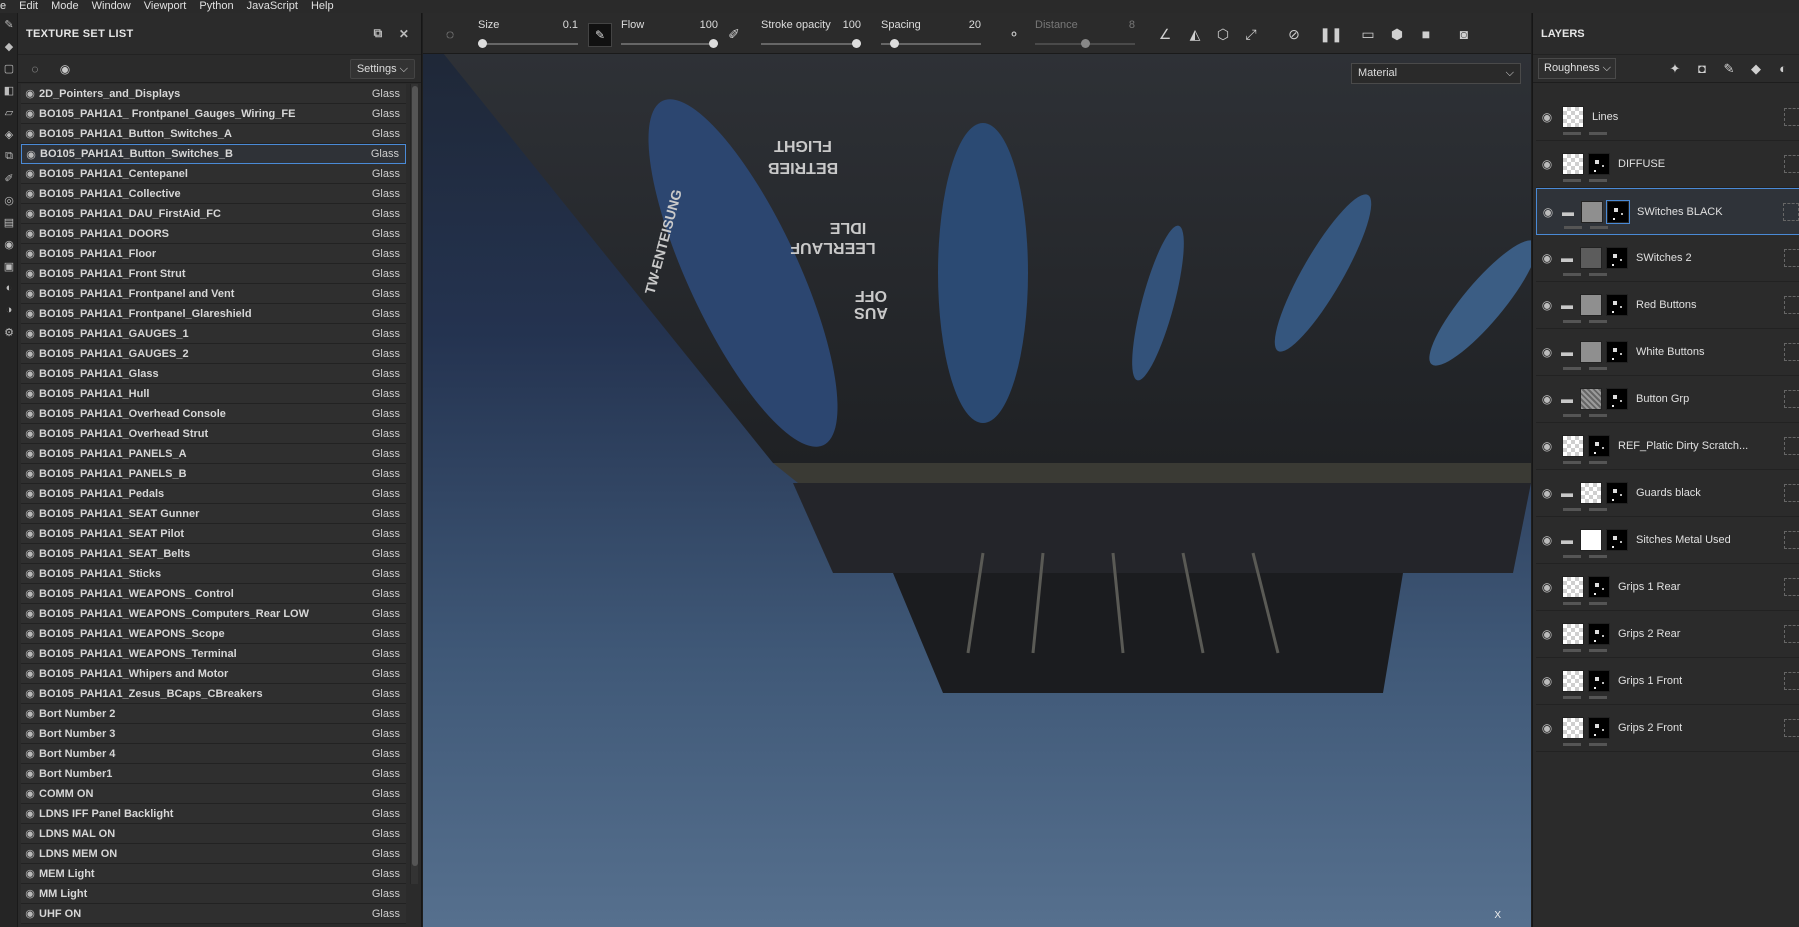  Describe the element at coordinates (213, 334) in the screenshot. I see `texture-set-row: ◉ BO105_PAH1A1_GAUGES_1 Glass` at that location.